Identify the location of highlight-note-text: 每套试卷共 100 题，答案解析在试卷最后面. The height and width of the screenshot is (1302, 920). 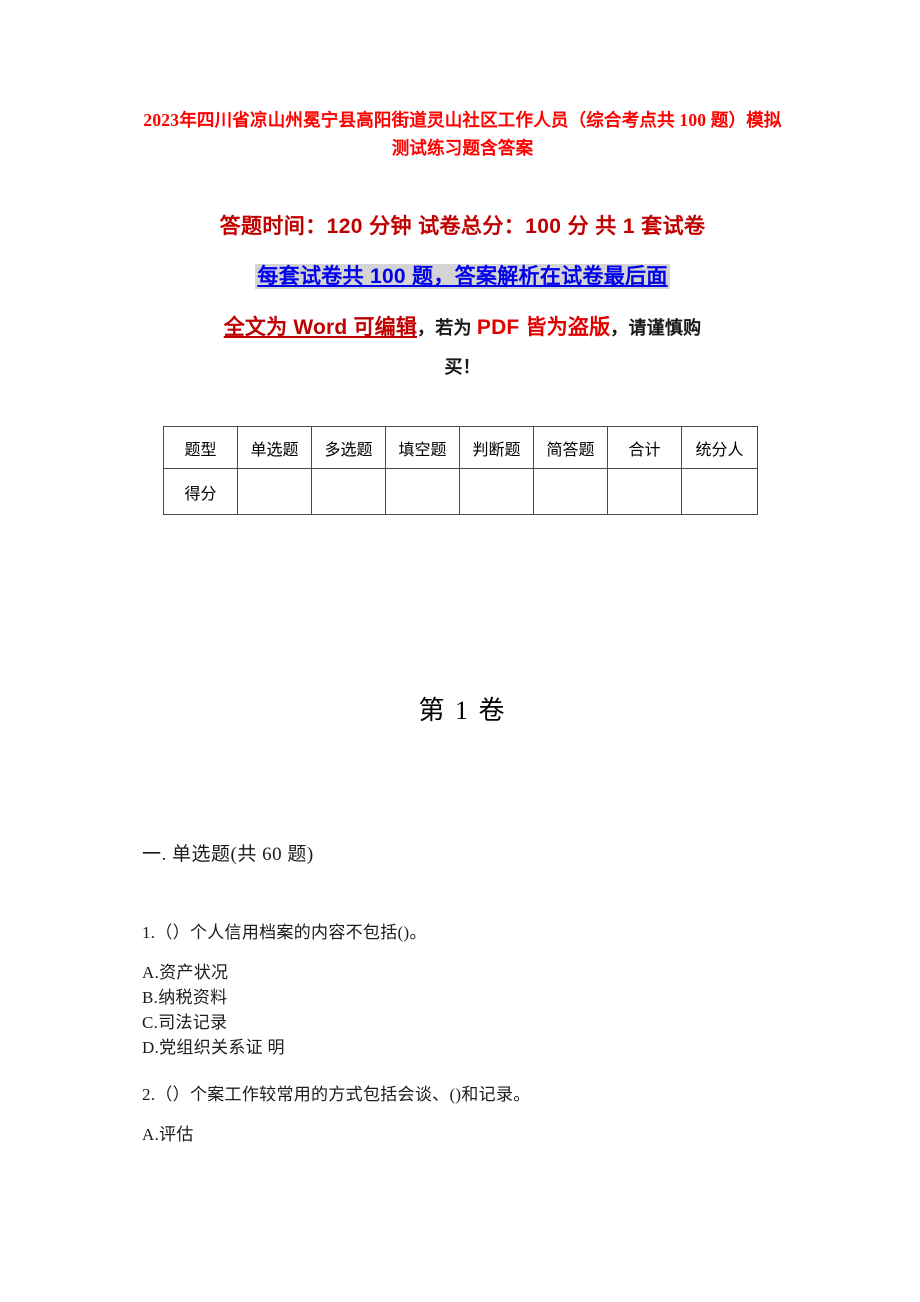
(462, 276).